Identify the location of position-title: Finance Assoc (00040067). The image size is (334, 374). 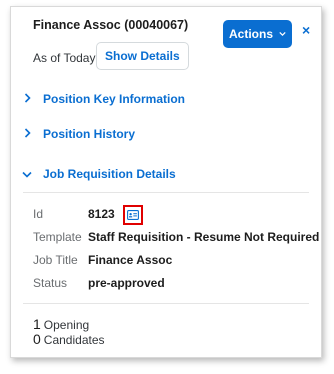
(111, 25).